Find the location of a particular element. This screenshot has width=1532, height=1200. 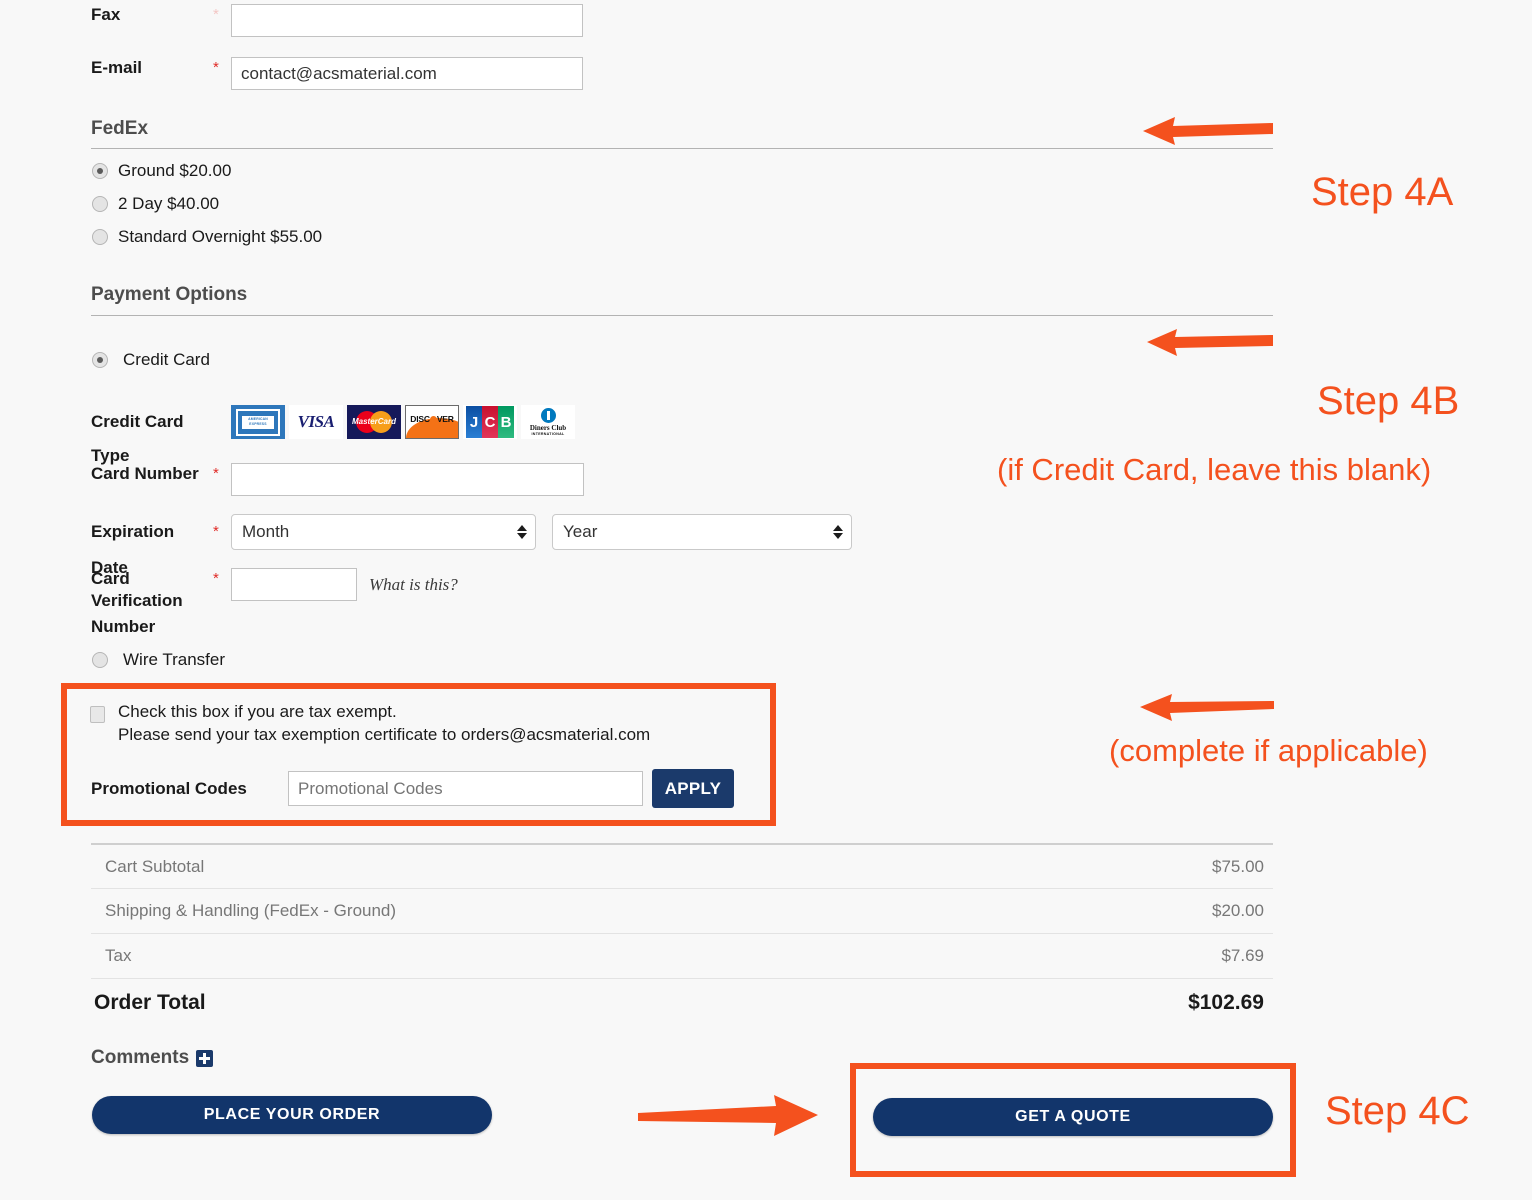

step-4b-annotation: Step 4B is located at coordinates (1388, 401).